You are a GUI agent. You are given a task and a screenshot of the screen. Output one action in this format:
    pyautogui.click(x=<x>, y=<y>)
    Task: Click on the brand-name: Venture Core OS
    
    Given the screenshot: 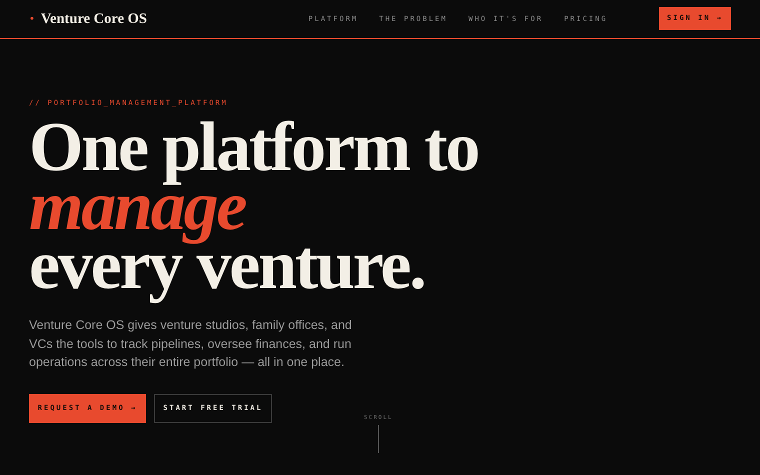 What is the action you would take?
    pyautogui.click(x=93, y=19)
    